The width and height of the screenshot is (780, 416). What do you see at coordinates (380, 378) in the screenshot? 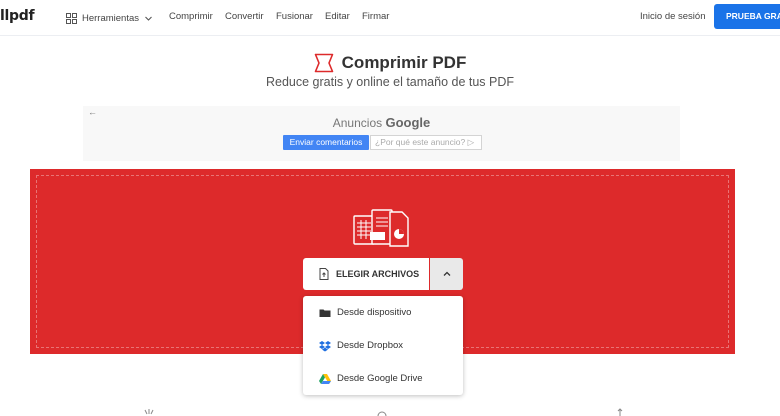
I see `menu-item-google-drive-label: Desde Google Drive` at bounding box center [380, 378].